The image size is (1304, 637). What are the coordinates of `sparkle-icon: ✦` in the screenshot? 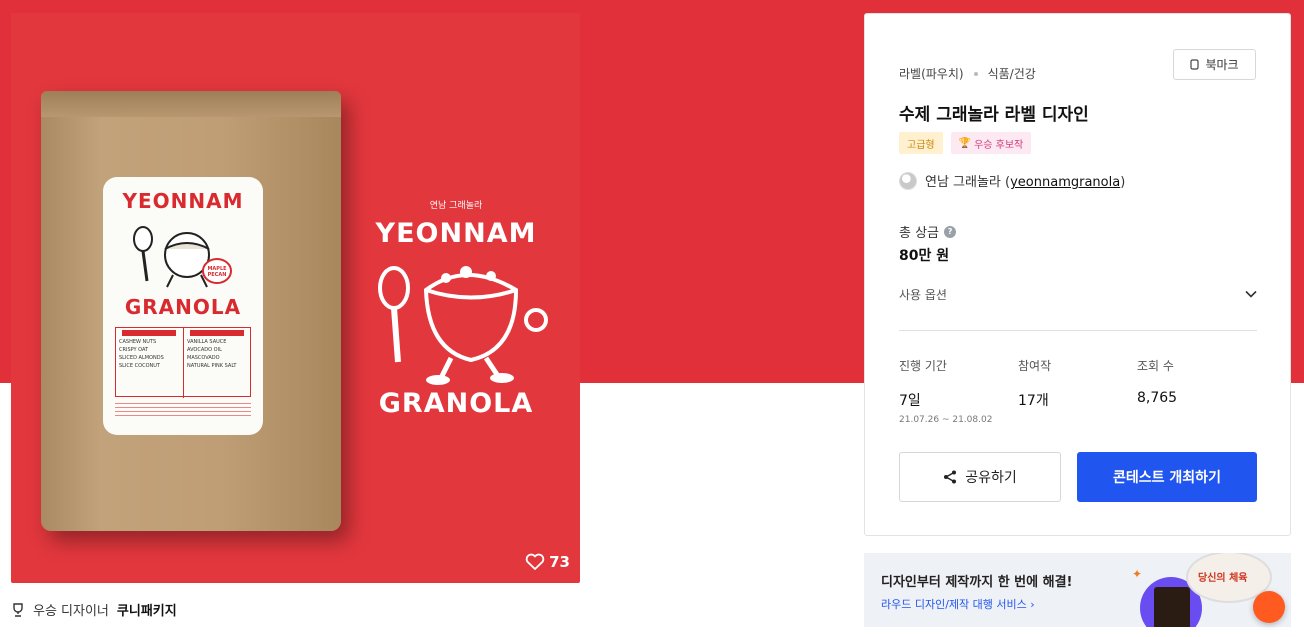 It's located at (1137, 574).